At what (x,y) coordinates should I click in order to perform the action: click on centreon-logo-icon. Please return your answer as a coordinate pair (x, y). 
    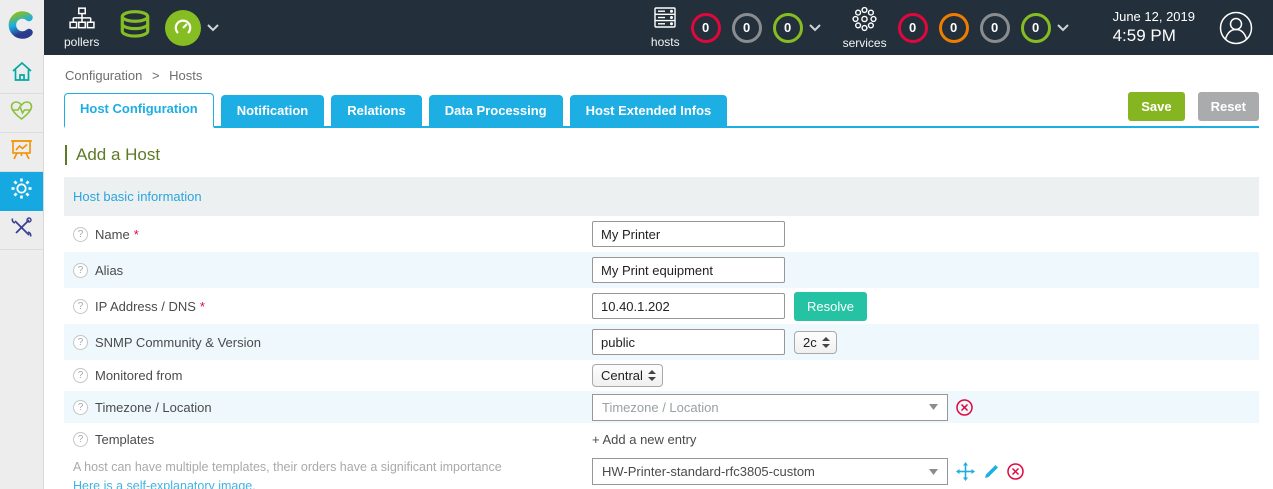
    Looking at the image, I should click on (22, 27).